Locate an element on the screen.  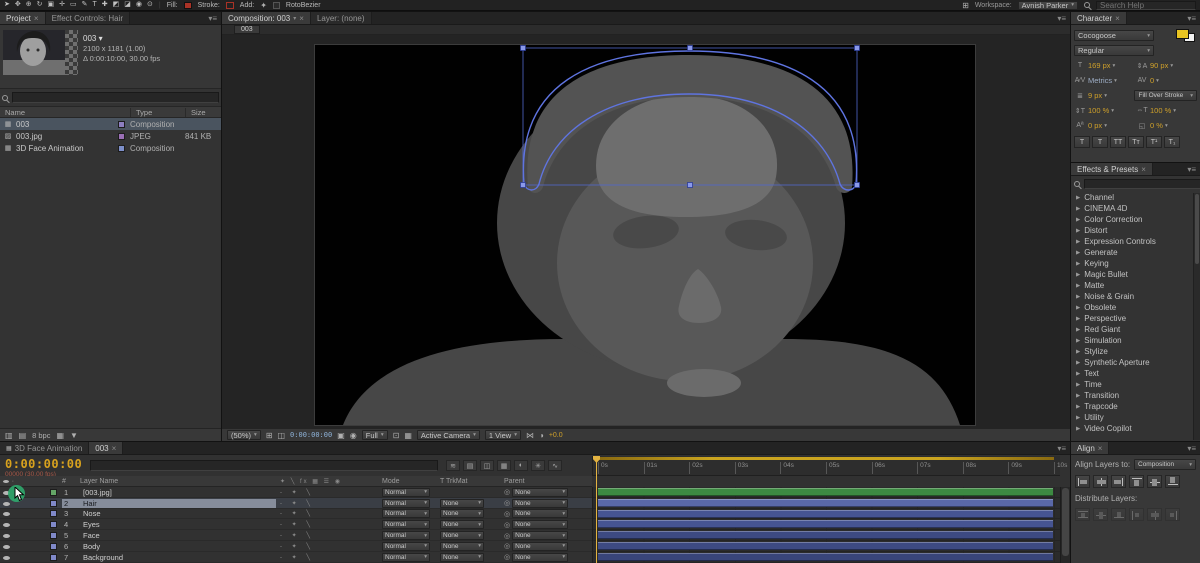
project-item-row: ▦ 3D Face Animation Composition is located at coordinates (110, 148).